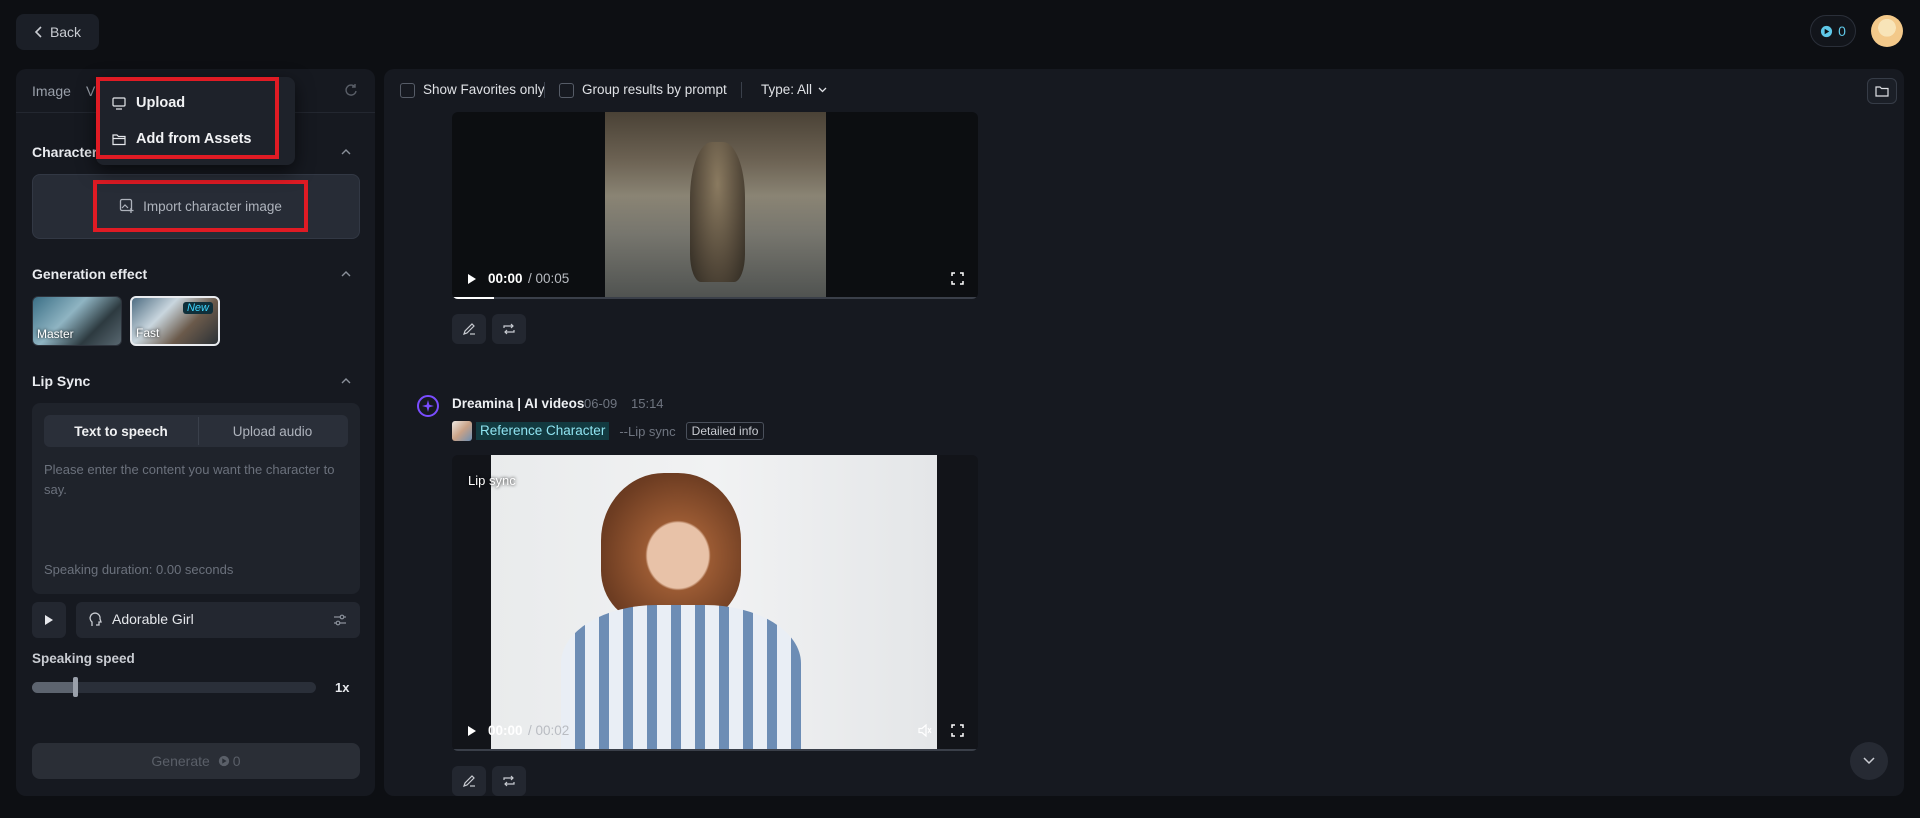 This screenshot has width=1920, height=818. I want to click on lip-sync-title: Lip Sync, so click(61, 381).